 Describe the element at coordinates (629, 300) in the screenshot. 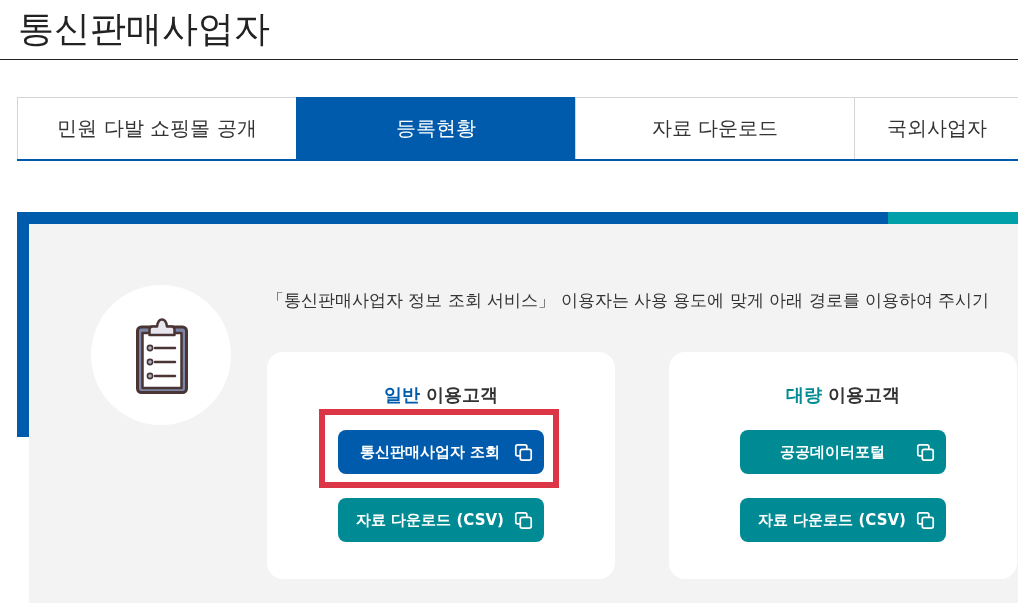

I see `notice-text: 「통신판매사업자 정보 조회 서비스」 이용자는 사용 용도에 맞게 아래 경로를 이용하여 주시기` at that location.